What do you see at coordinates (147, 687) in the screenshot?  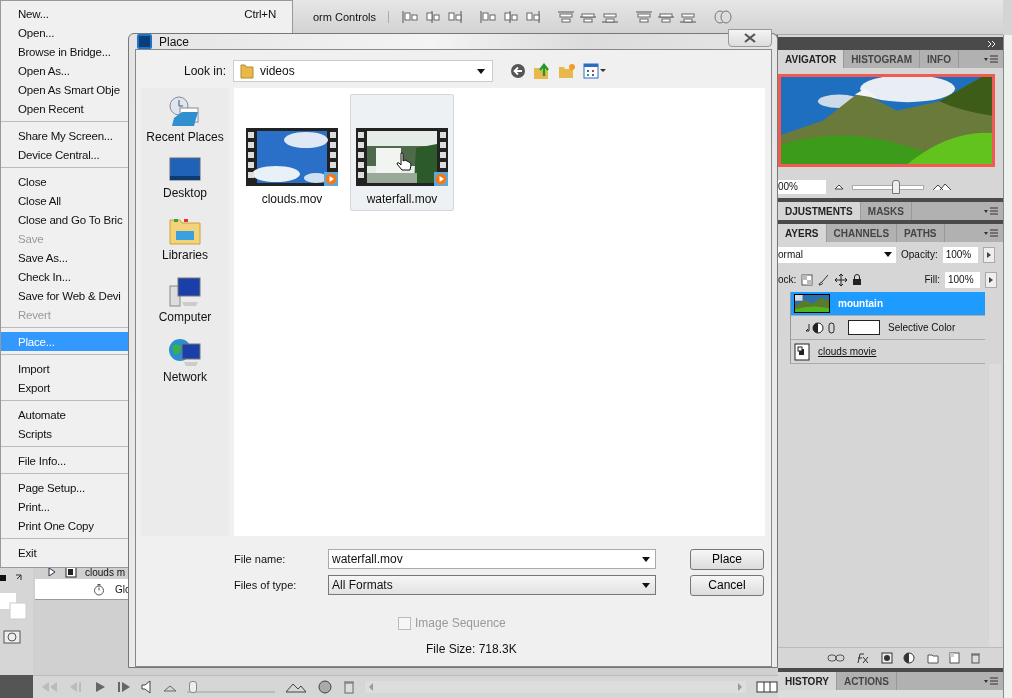 I see `speaker-icon` at bounding box center [147, 687].